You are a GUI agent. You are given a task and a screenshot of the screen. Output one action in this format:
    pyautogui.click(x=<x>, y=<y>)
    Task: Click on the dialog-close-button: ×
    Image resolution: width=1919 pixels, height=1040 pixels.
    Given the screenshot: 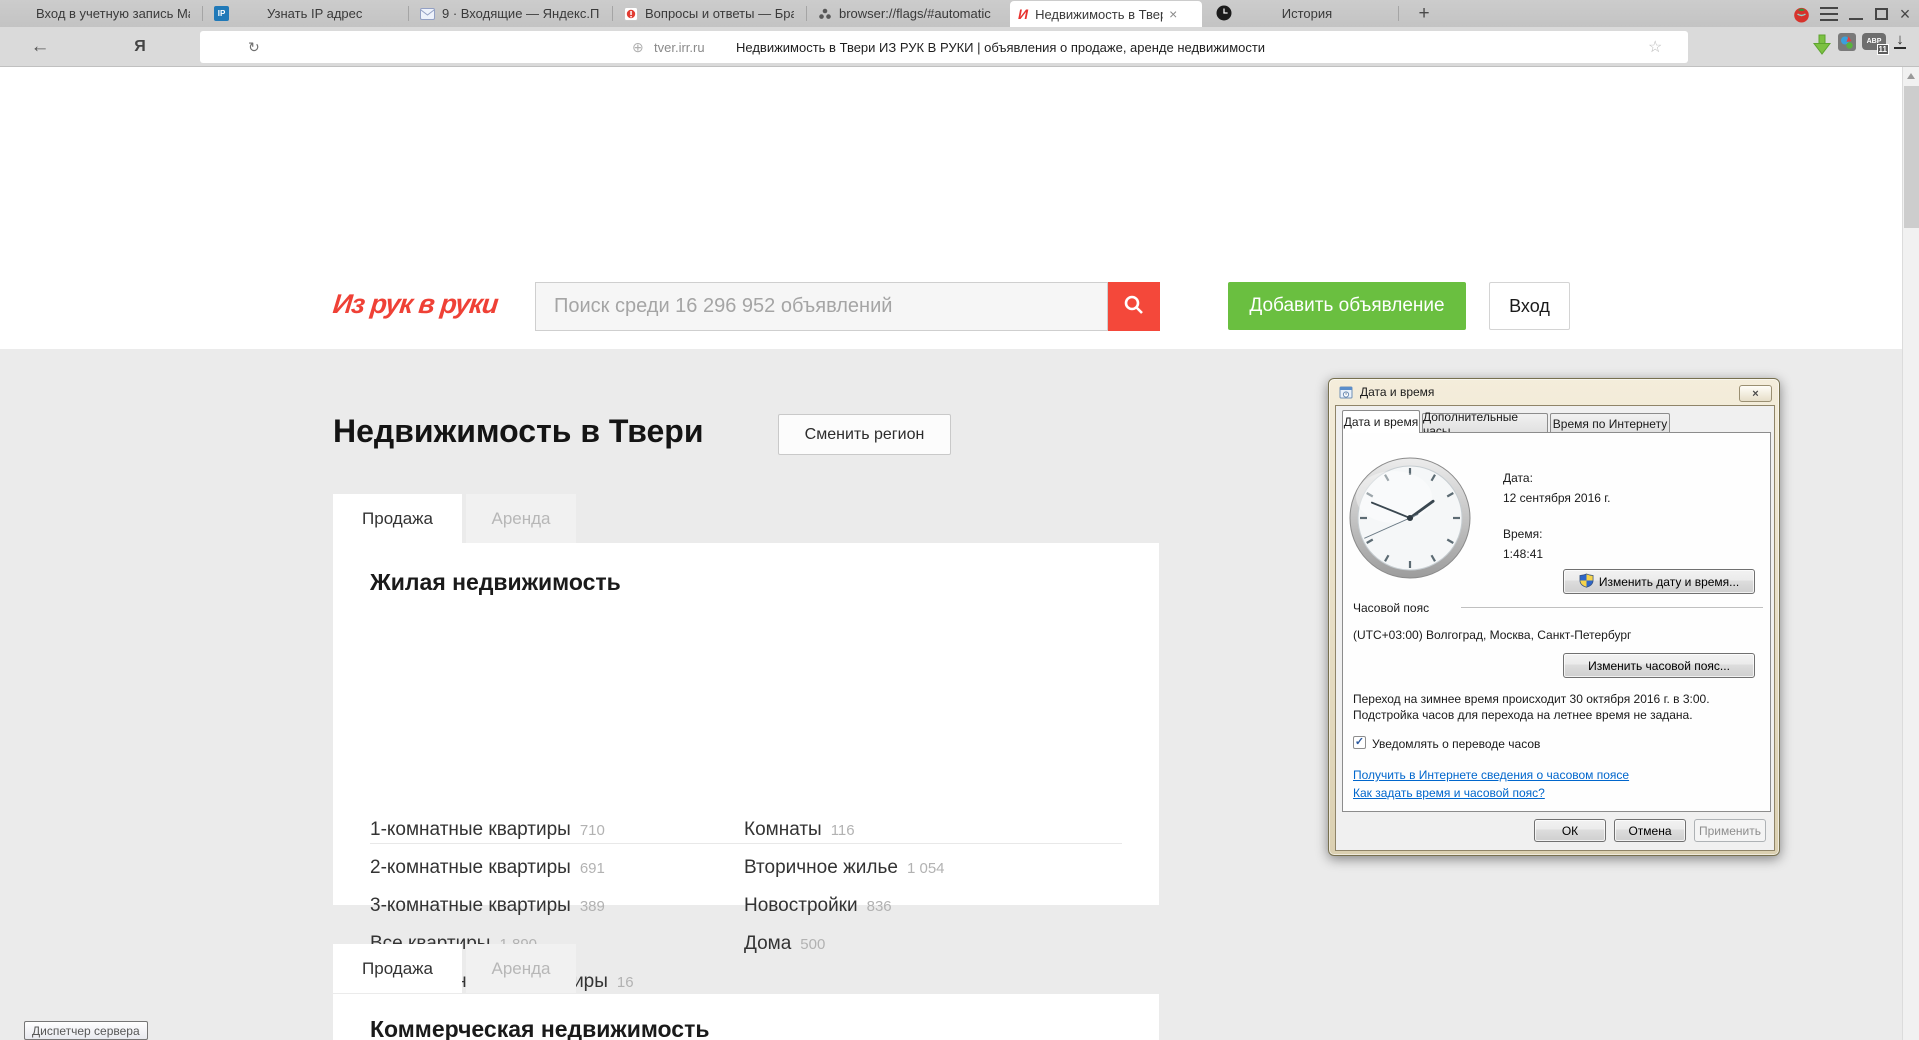 What is the action you would take?
    pyautogui.click(x=1755, y=393)
    